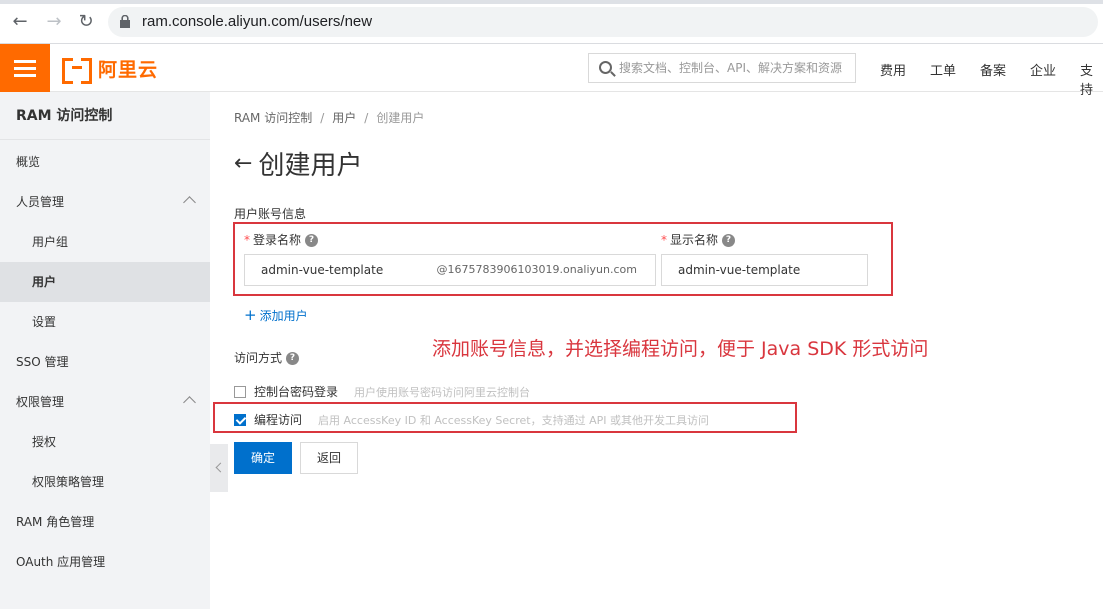 Image resolution: width=1103 pixels, height=609 pixels. What do you see at coordinates (219, 468) in the screenshot?
I see `sidebar-collapse-handle` at bounding box center [219, 468].